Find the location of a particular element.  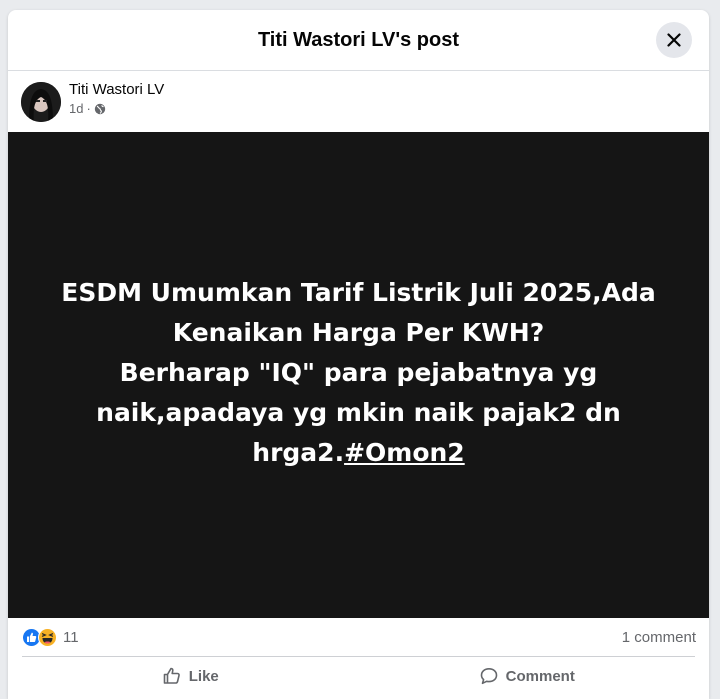

avatar is located at coordinates (41, 101).